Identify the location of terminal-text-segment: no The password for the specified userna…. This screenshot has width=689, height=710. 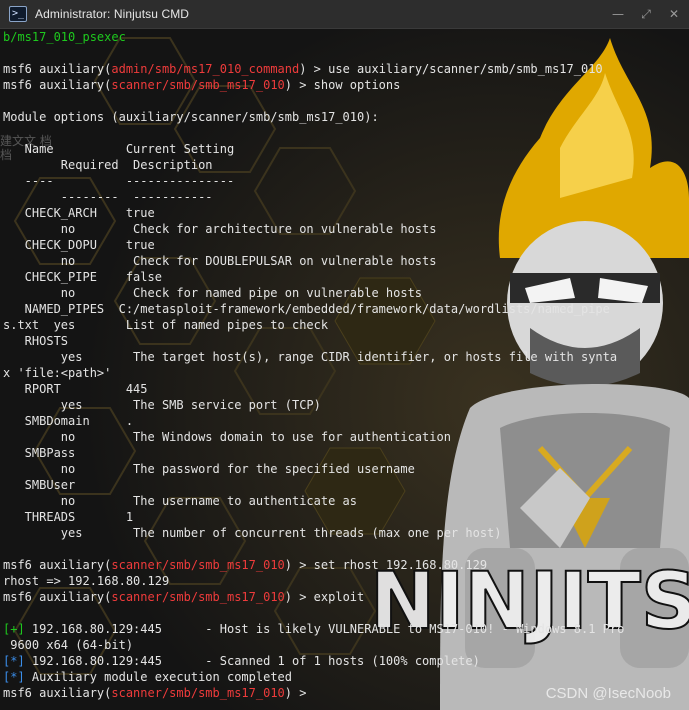
(209, 469).